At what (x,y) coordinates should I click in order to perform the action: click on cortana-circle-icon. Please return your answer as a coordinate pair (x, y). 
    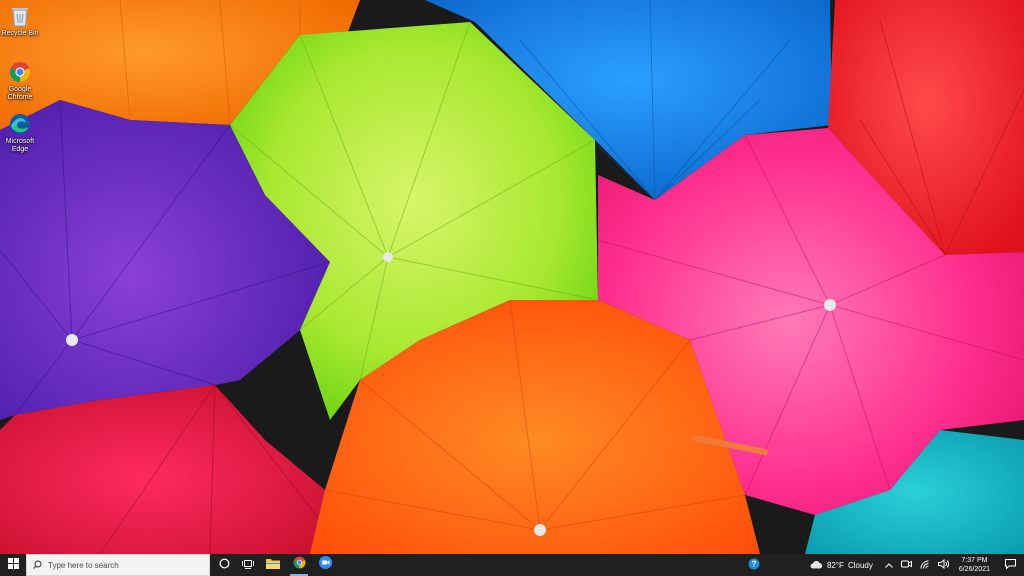
    Looking at the image, I should click on (224, 565).